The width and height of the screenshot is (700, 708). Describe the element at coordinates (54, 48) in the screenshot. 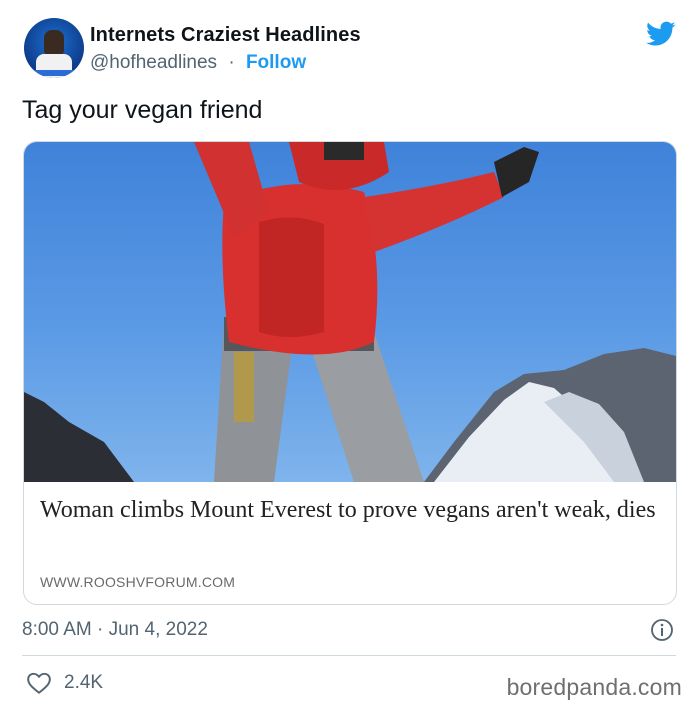

I see `avatar` at that location.